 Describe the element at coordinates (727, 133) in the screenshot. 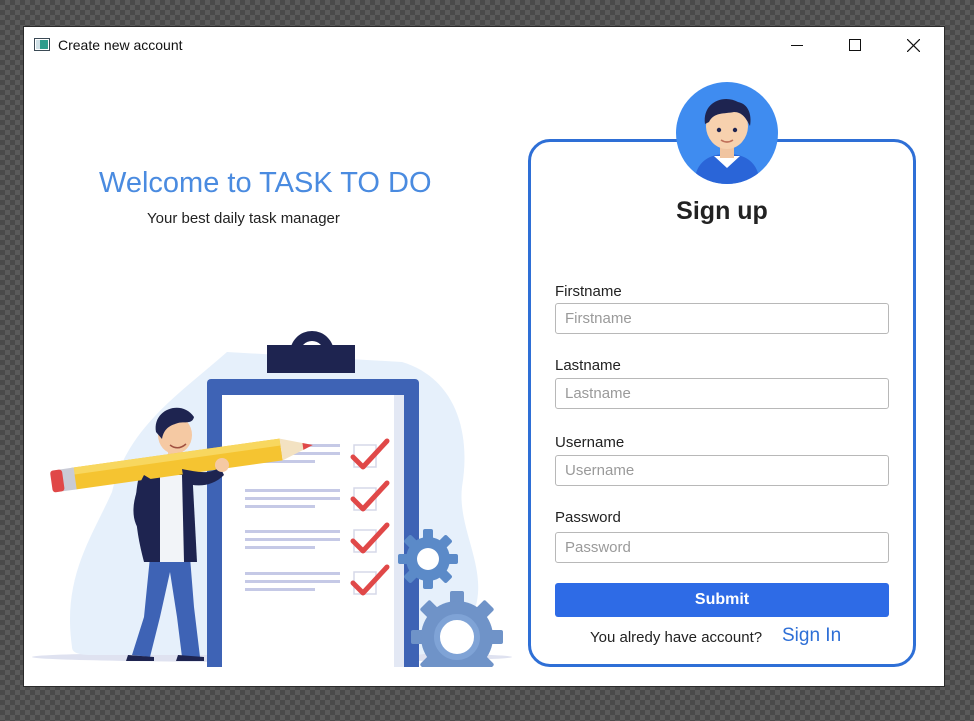

I see `user-avatar-icon` at that location.